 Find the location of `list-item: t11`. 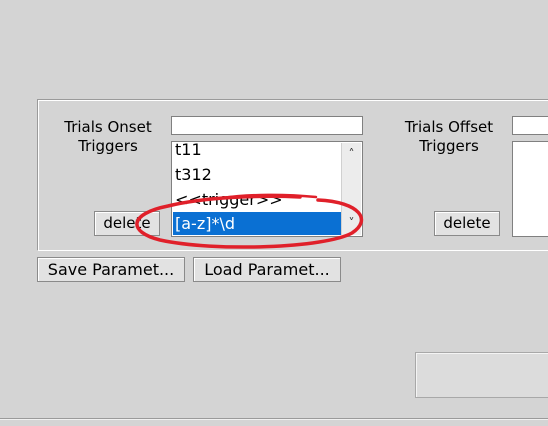

list-item: t11 is located at coordinates (257, 151).